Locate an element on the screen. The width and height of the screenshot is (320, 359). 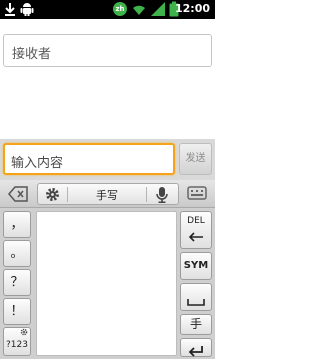
signal-icon is located at coordinates (158, 11).